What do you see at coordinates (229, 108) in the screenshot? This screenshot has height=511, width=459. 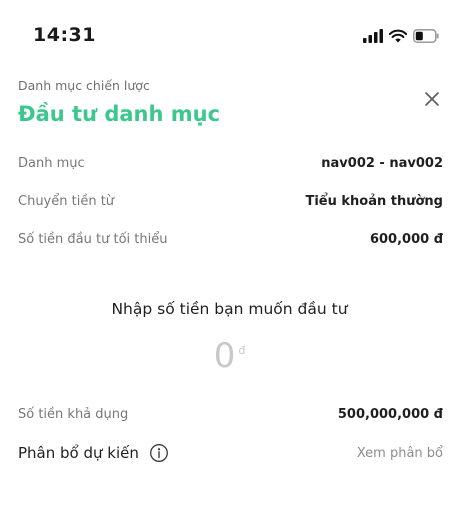 I see `sheet-header: Danh mục chiến lược Đầu tư danh mục` at bounding box center [229, 108].